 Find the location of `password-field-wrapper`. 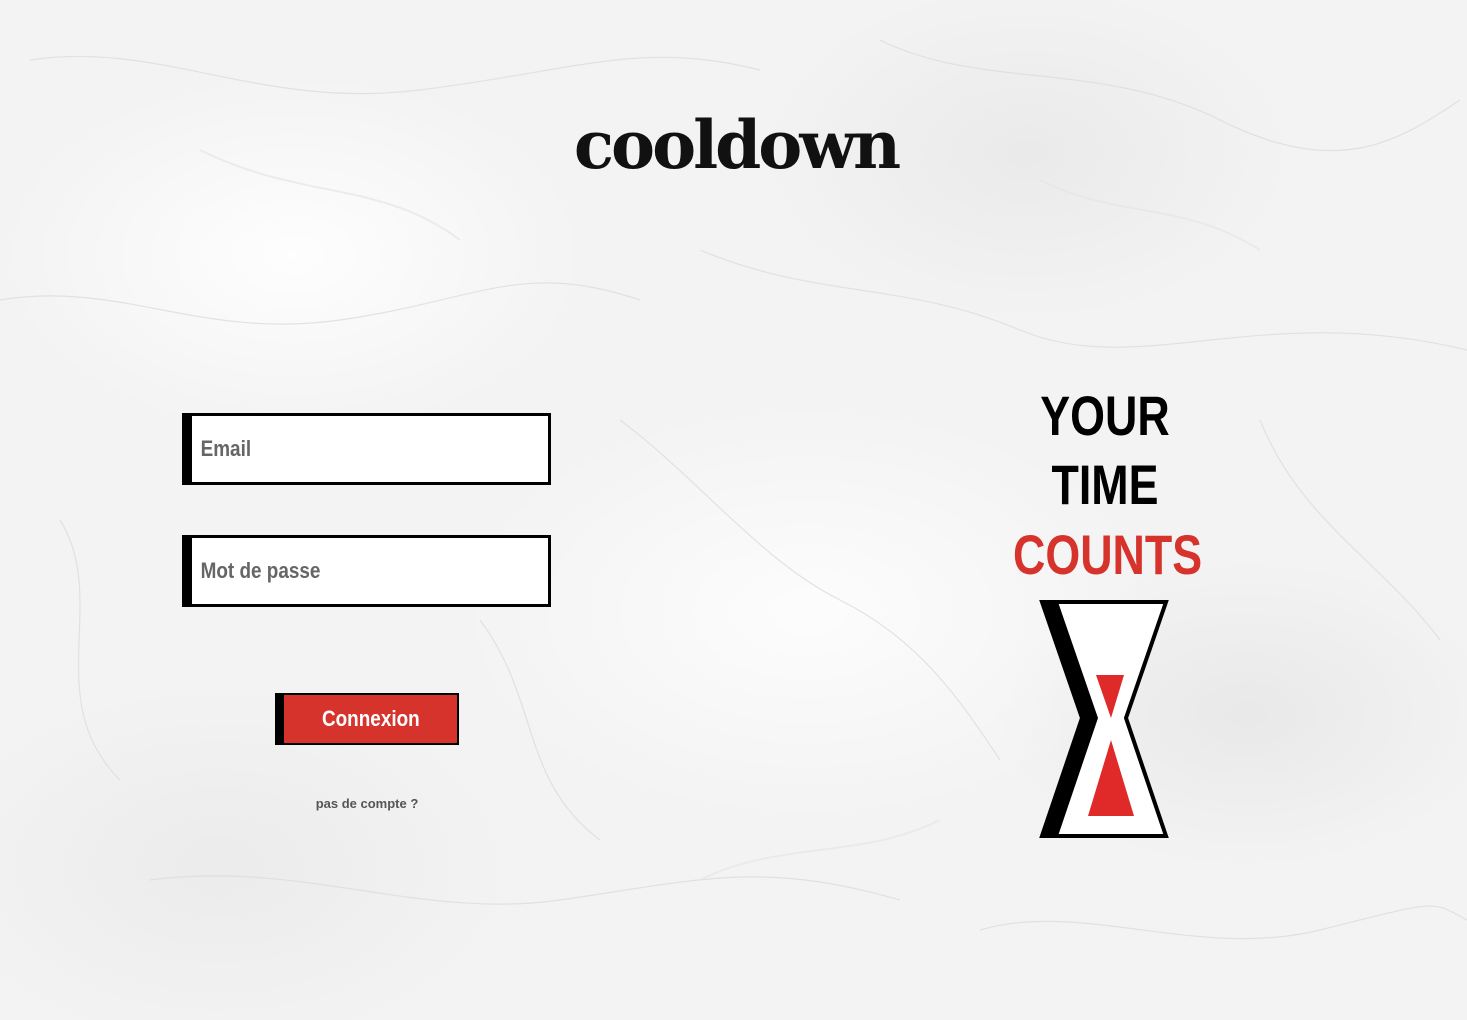

password-field-wrapper is located at coordinates (366, 571).